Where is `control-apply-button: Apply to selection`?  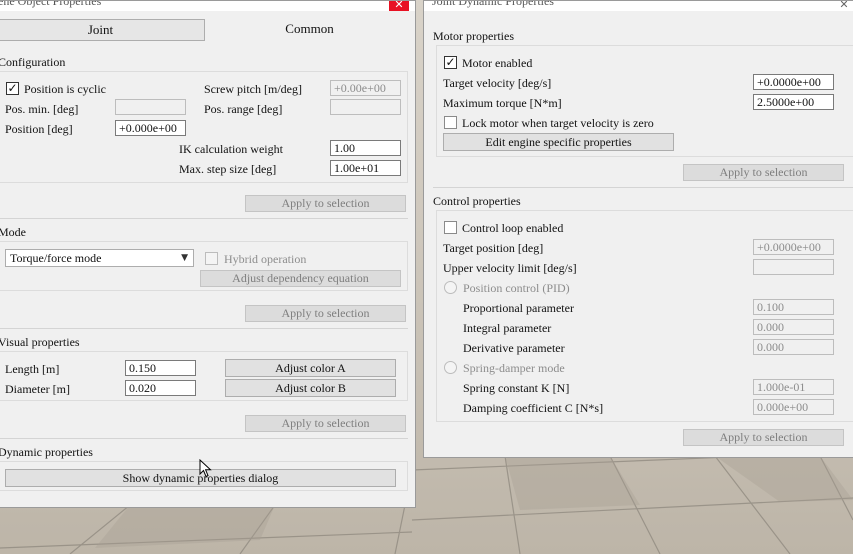 control-apply-button: Apply to selection is located at coordinates (763, 437).